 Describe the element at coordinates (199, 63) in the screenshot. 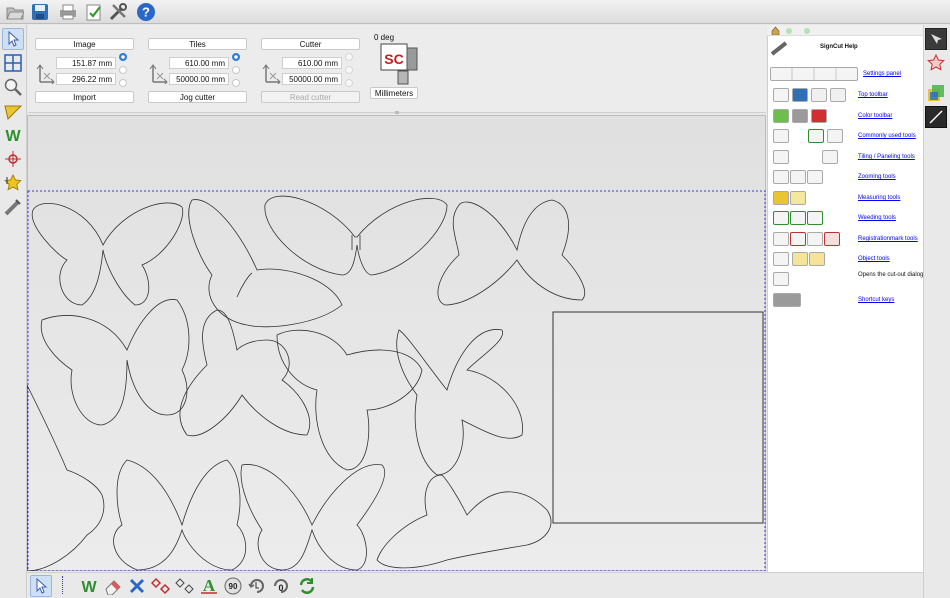

I see `tiles-width-field: 610.00 mm` at that location.